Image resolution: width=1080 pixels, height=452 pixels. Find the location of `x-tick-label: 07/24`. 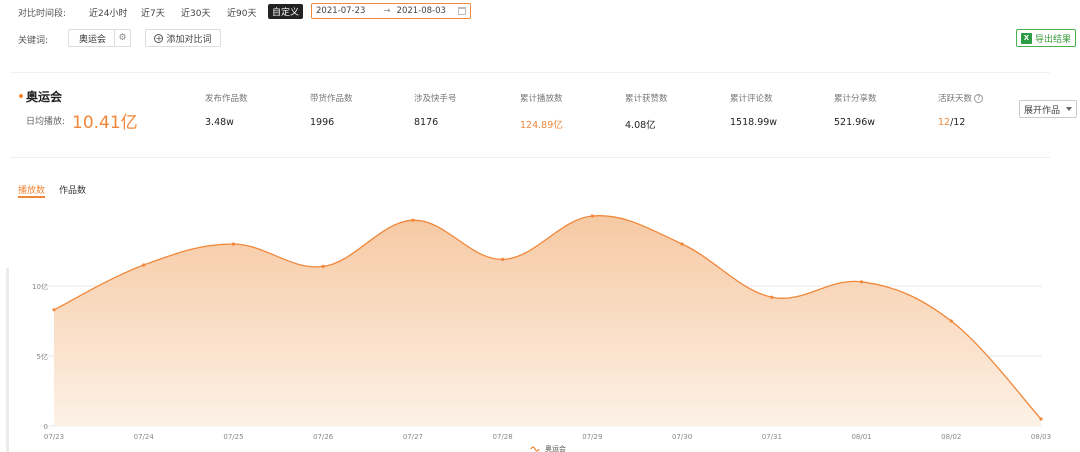

x-tick-label: 07/24 is located at coordinates (144, 437).